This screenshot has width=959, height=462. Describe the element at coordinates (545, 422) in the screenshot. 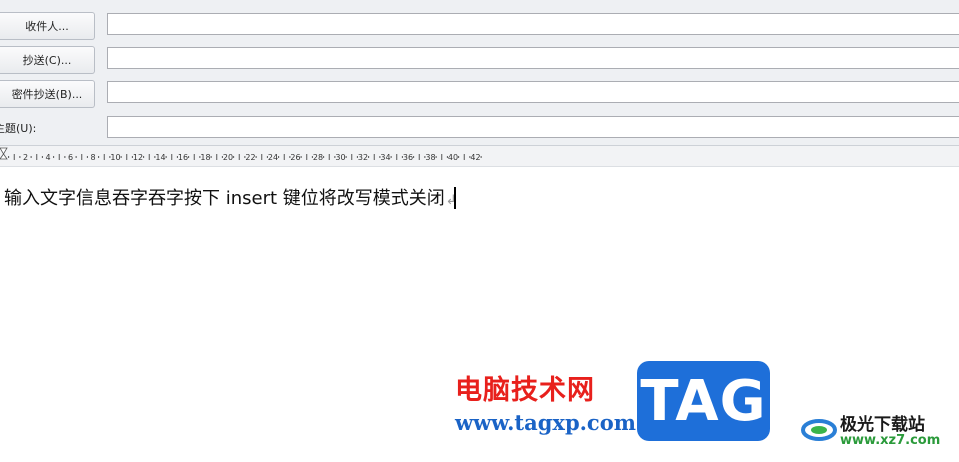

I see `watermark-site-url: www.tagxp.com` at that location.